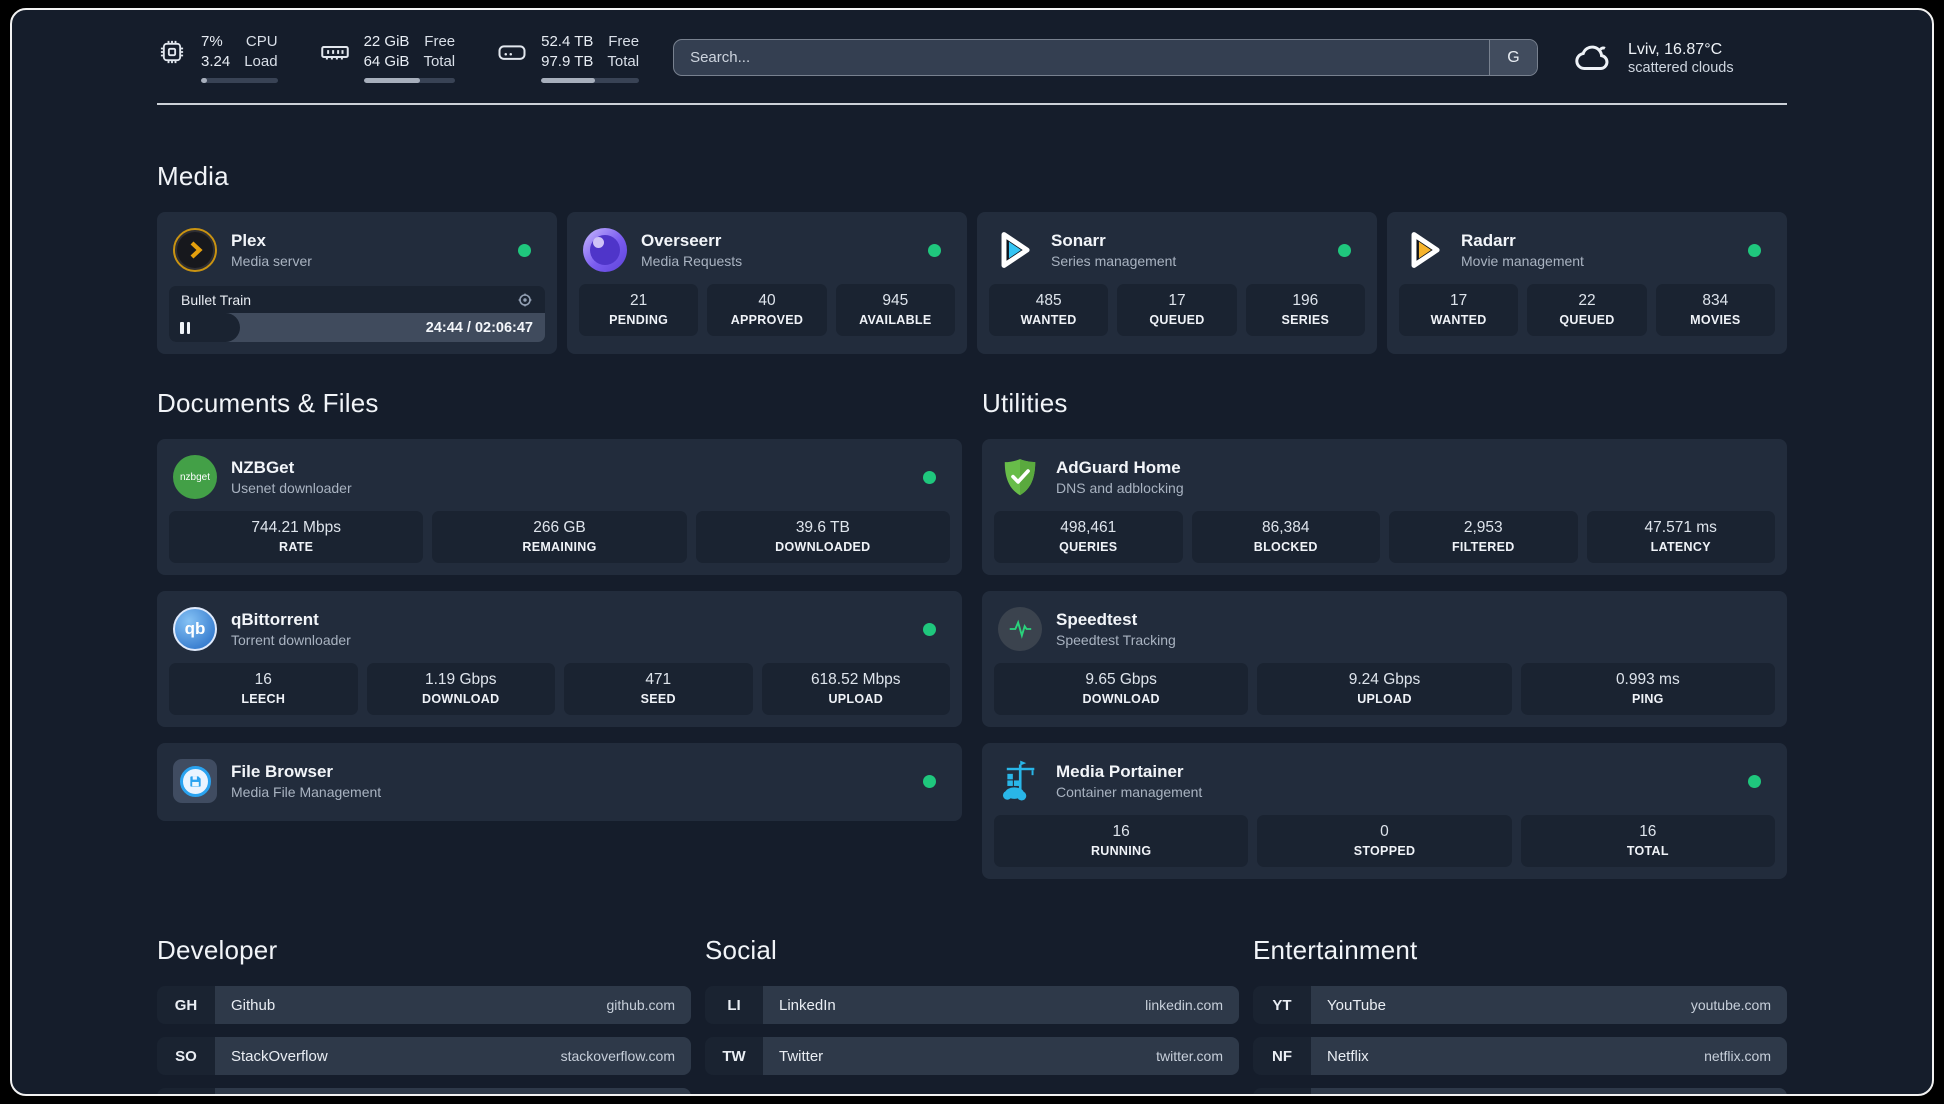 The width and height of the screenshot is (1944, 1104). Describe the element at coordinates (559, 782) in the screenshot. I see `service-card-filebrowser: File Browser Media File Management` at that location.